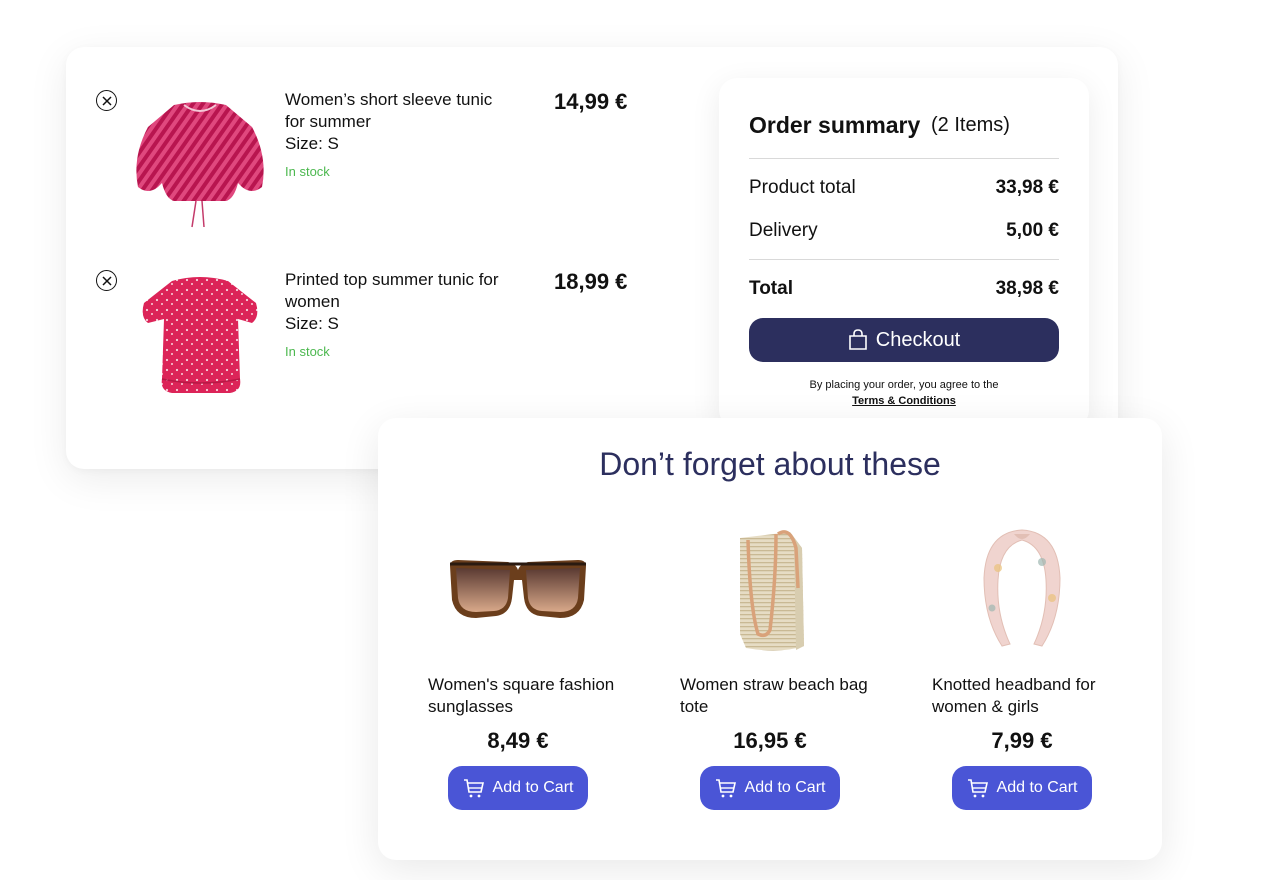 This screenshot has height=880, width=1280. I want to click on cart-item-name: Women’s short sleeve tunic for summer, so click(400, 111).